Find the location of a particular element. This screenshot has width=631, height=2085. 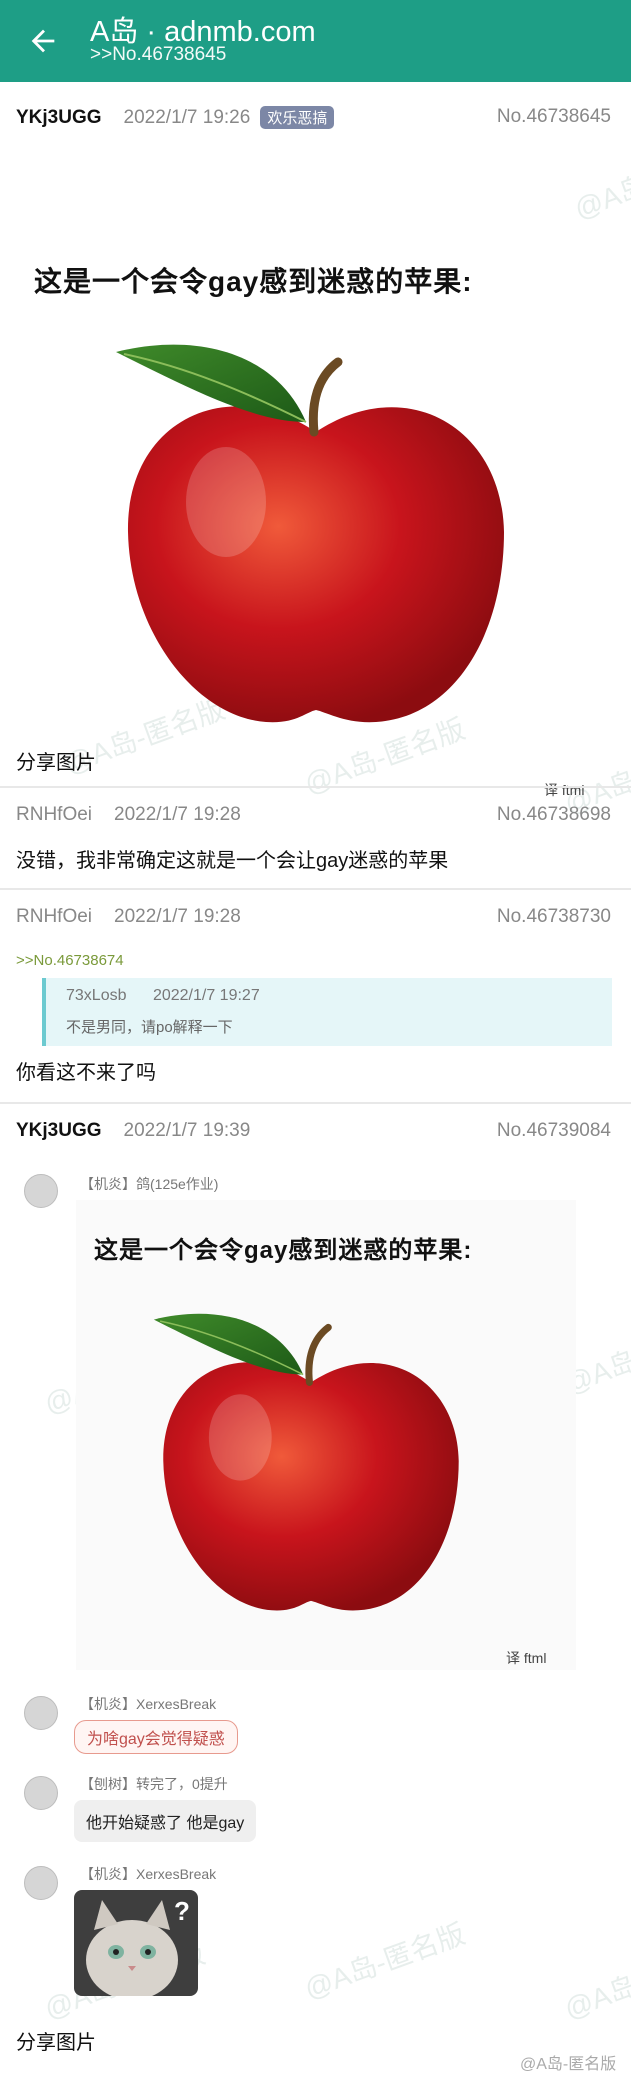

post-number: No.46739084 is located at coordinates (554, 1131).